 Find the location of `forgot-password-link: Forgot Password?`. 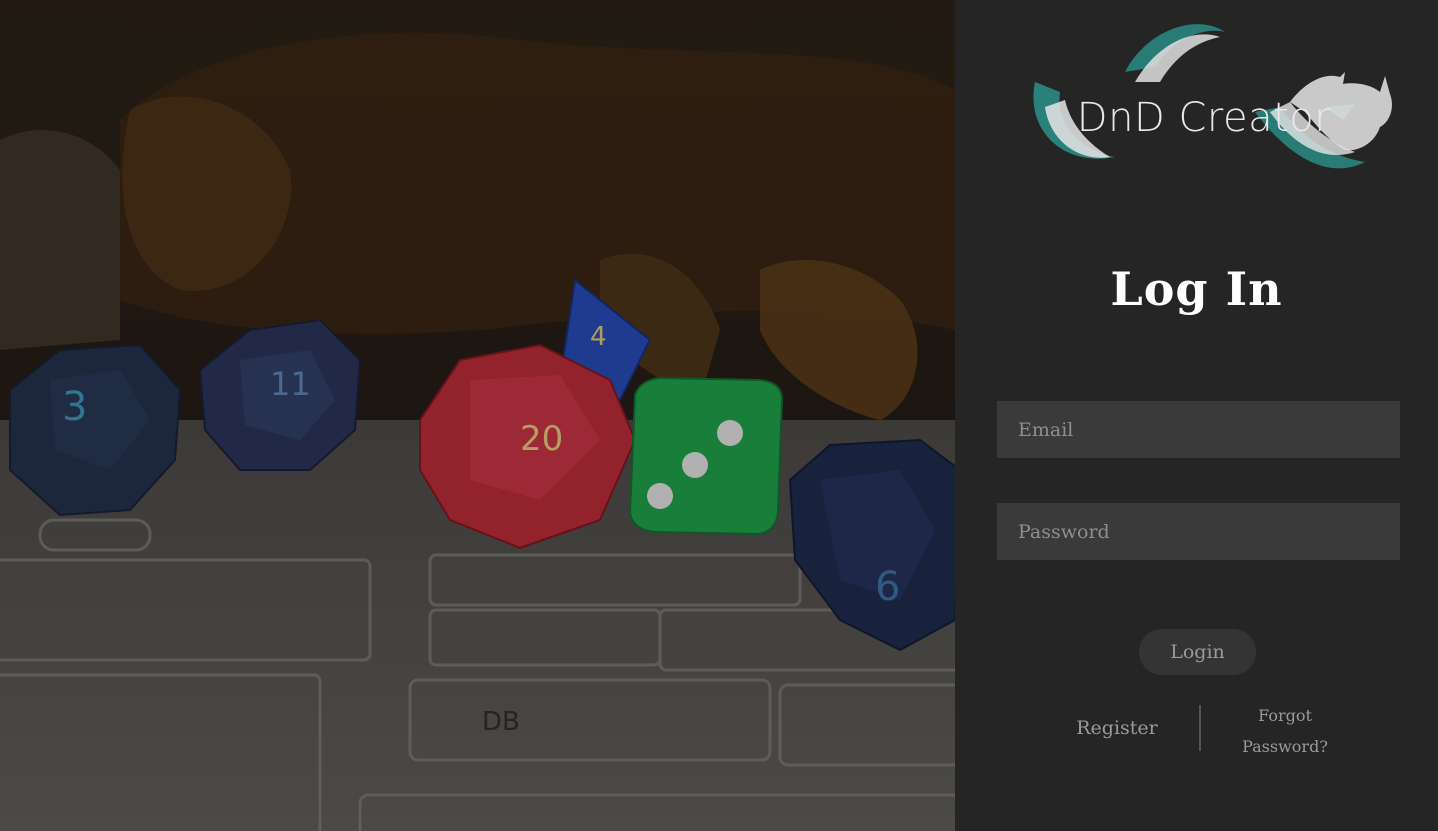

forgot-password-link: Forgot Password? is located at coordinates (1285, 731).